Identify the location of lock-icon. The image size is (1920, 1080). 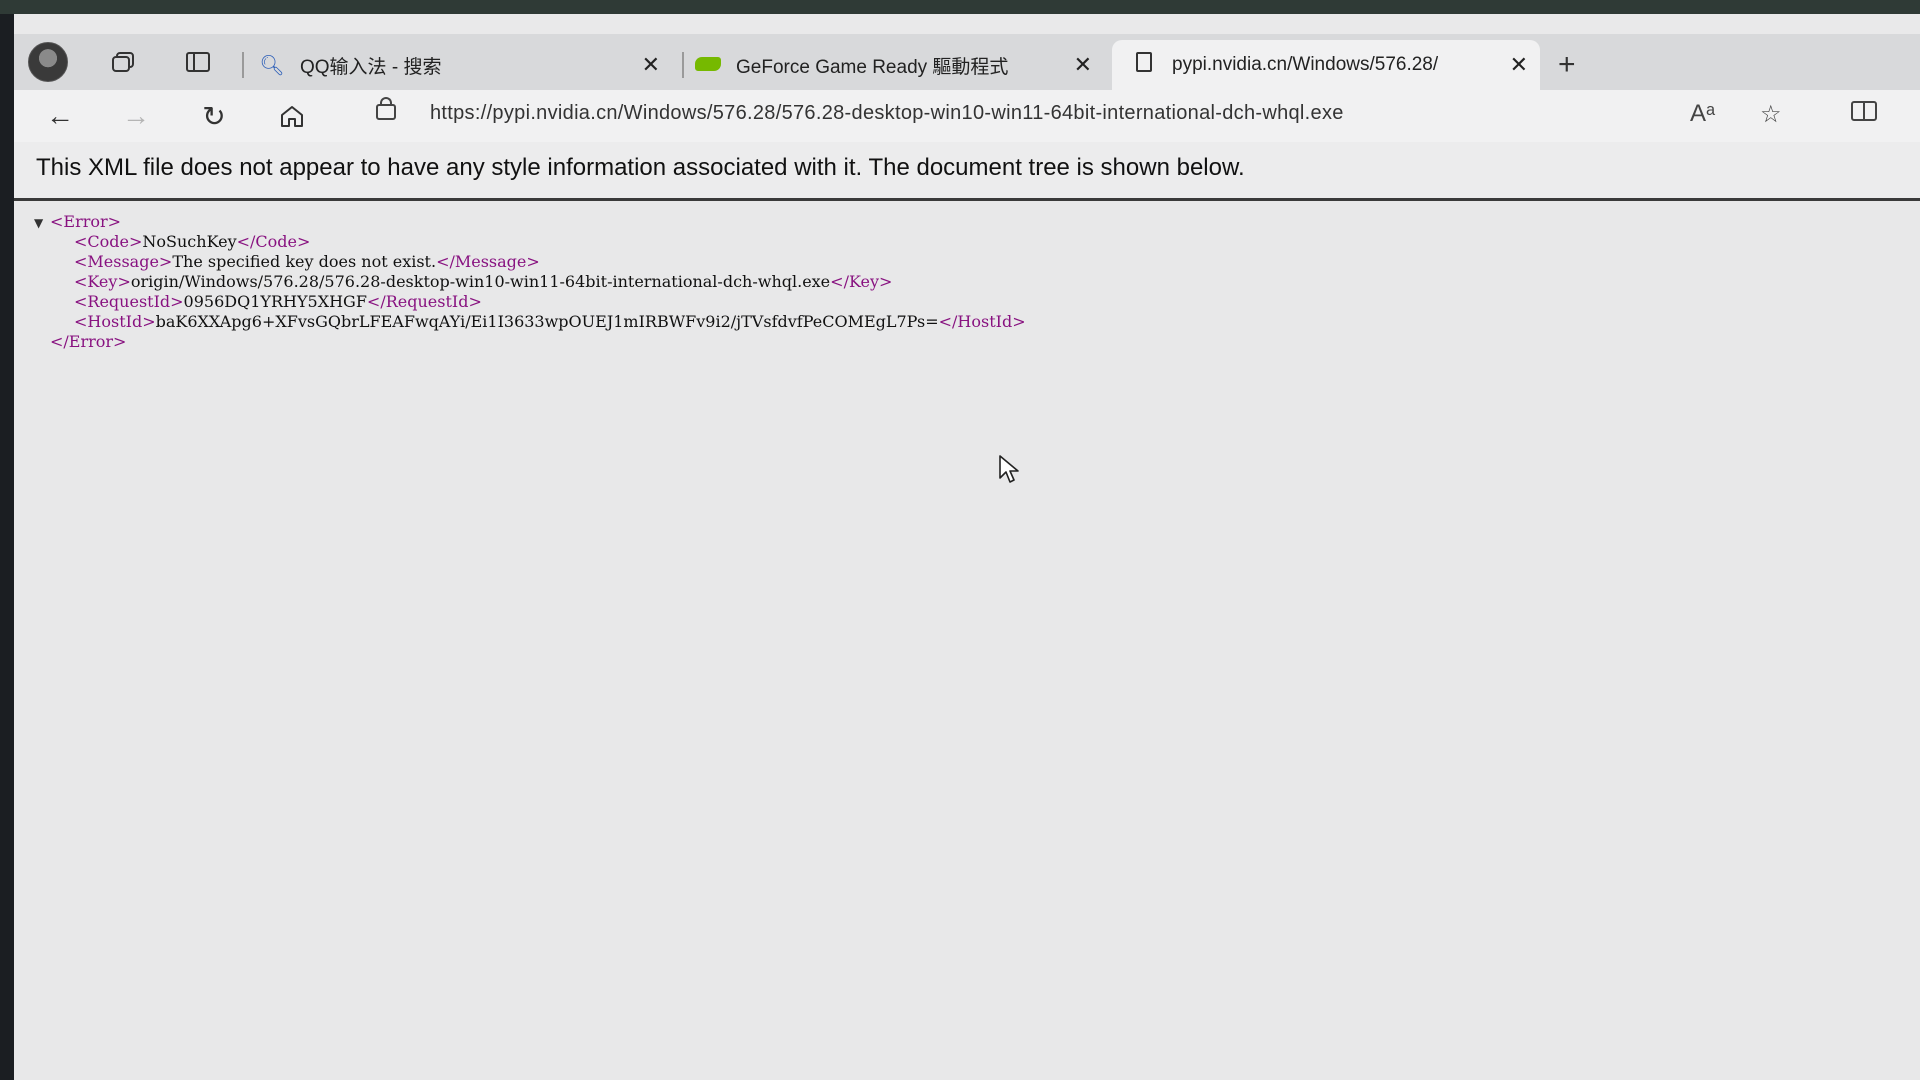
(386, 108).